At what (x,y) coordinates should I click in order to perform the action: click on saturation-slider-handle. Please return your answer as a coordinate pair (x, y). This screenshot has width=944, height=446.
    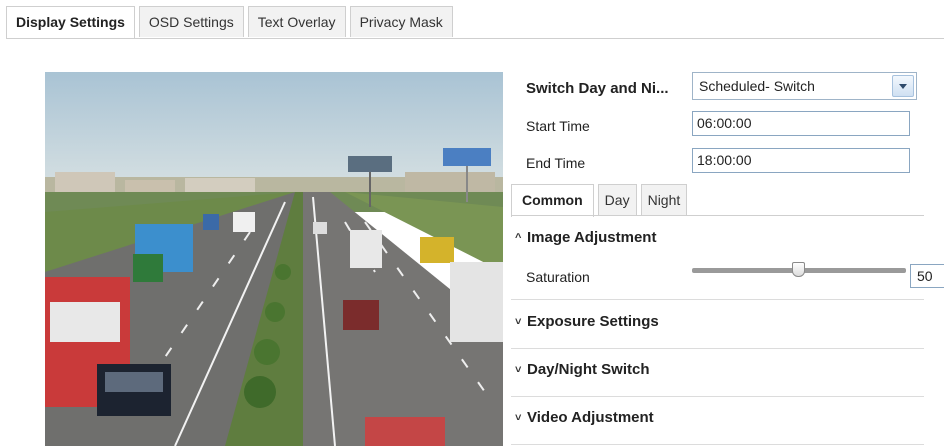
    Looking at the image, I should click on (798, 269).